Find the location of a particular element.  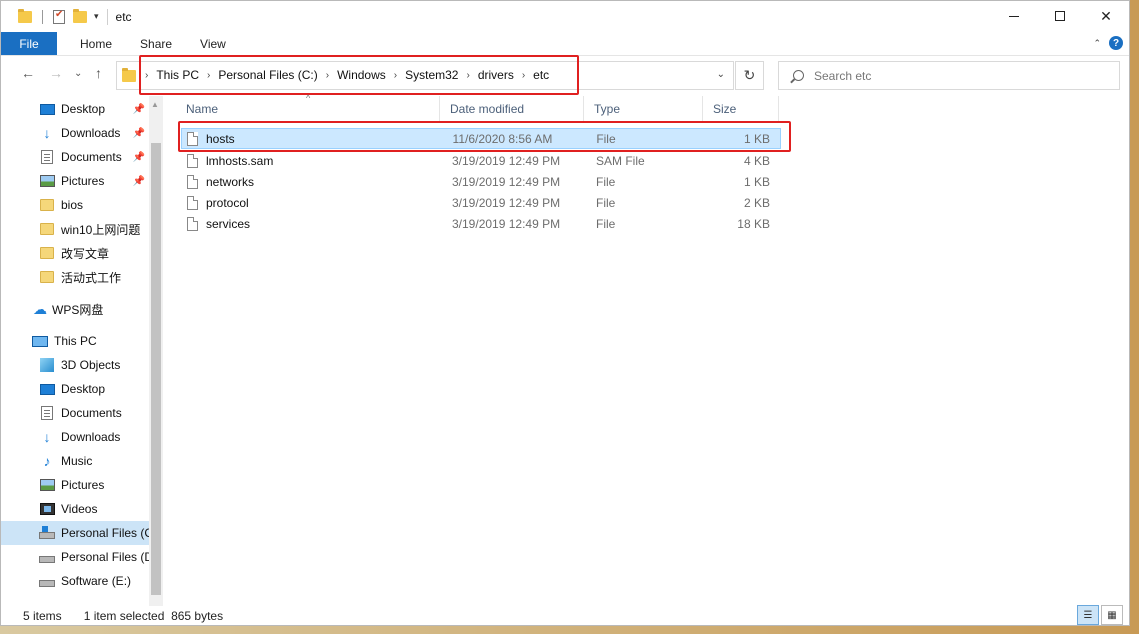

file-row-services: services 3/19/2019 12:49 PM File 18 KB is located at coordinates (481, 223).